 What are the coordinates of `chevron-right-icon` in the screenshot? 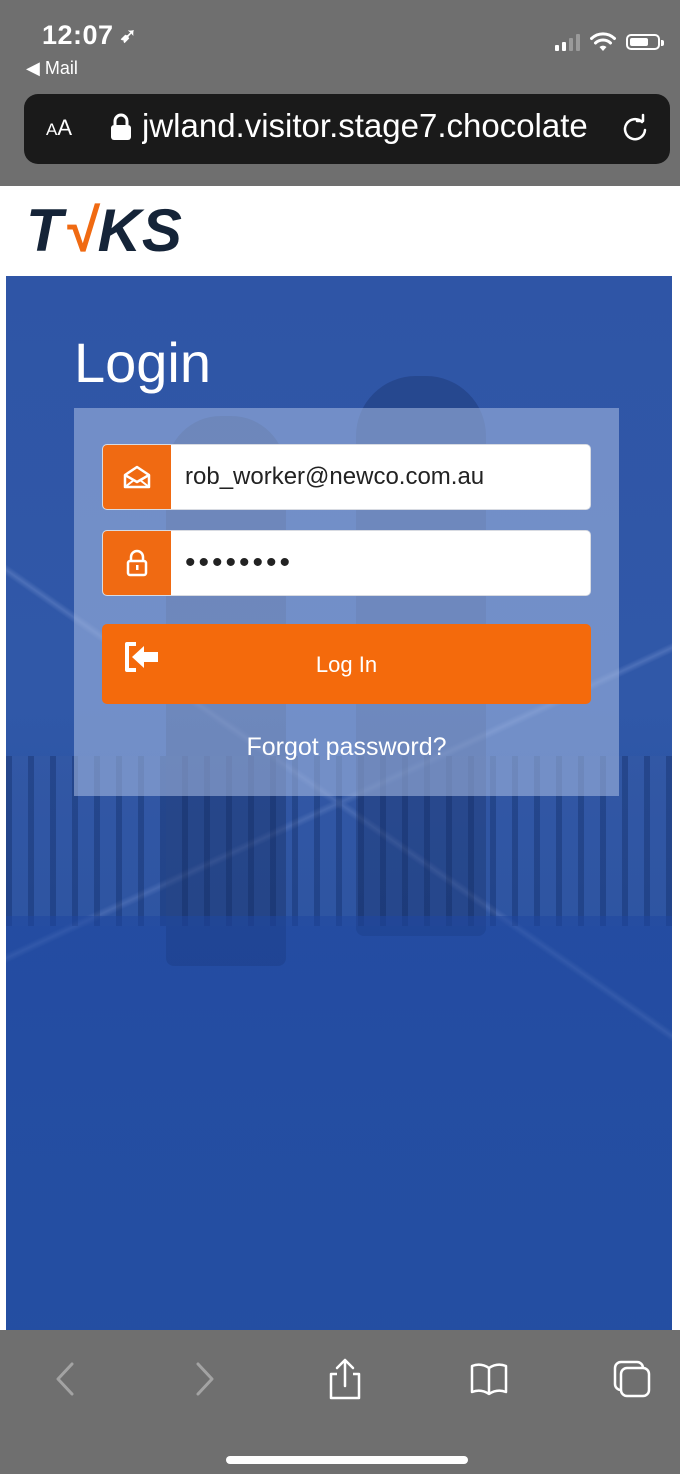 It's located at (204, 1379).